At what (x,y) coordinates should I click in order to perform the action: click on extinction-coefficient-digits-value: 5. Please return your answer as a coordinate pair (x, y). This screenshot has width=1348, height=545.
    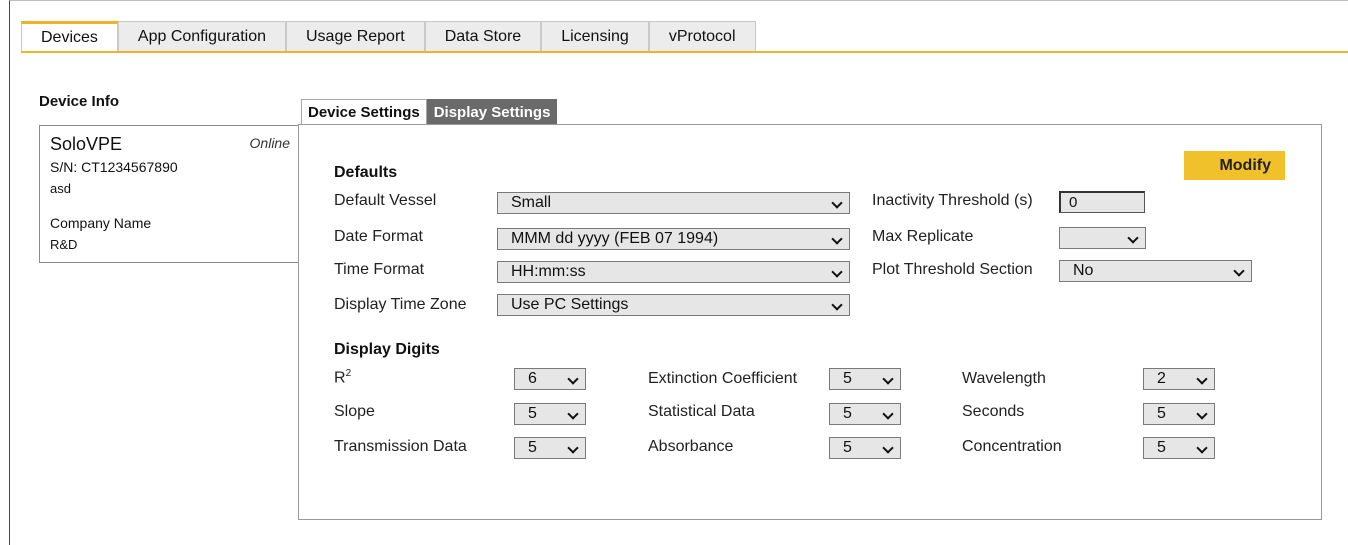
    Looking at the image, I should click on (847, 378).